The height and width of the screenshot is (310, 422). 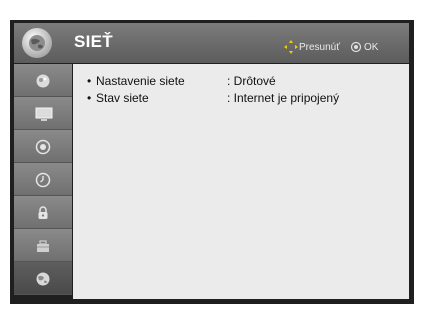 I want to click on picture-icon, so click(x=43, y=81).